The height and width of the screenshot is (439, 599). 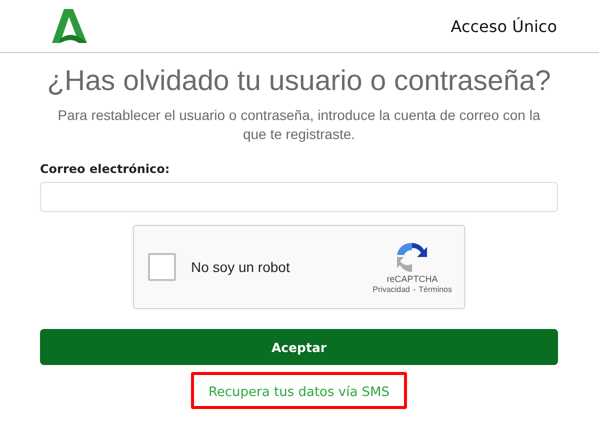 What do you see at coordinates (391, 289) in the screenshot?
I see `privacy-link: Privacidad` at bounding box center [391, 289].